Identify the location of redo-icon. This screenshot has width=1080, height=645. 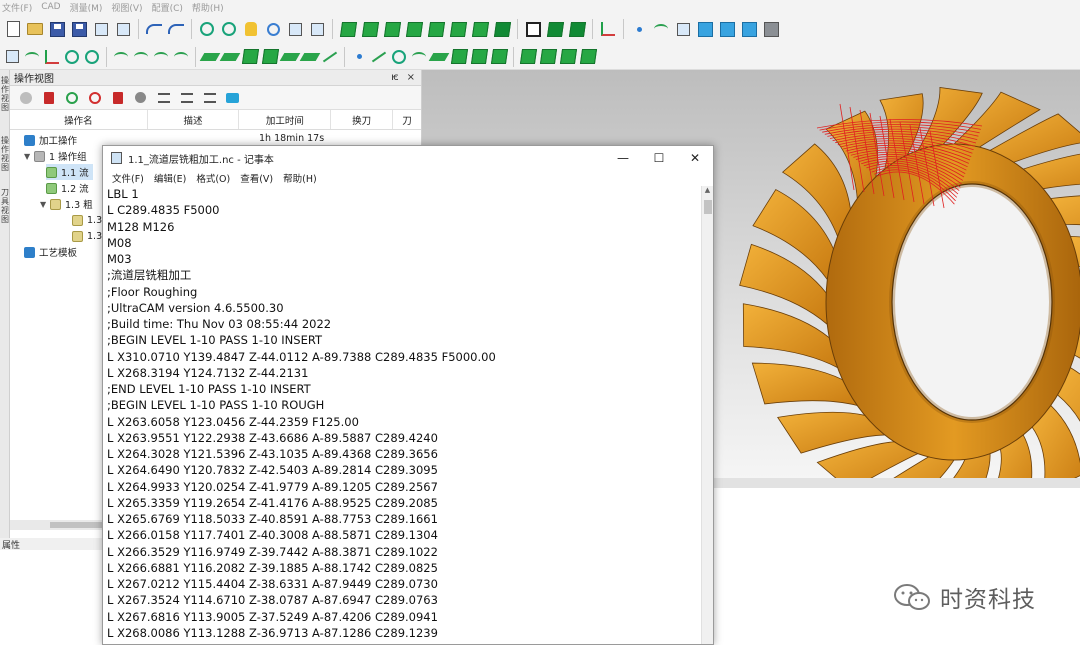
(176, 29).